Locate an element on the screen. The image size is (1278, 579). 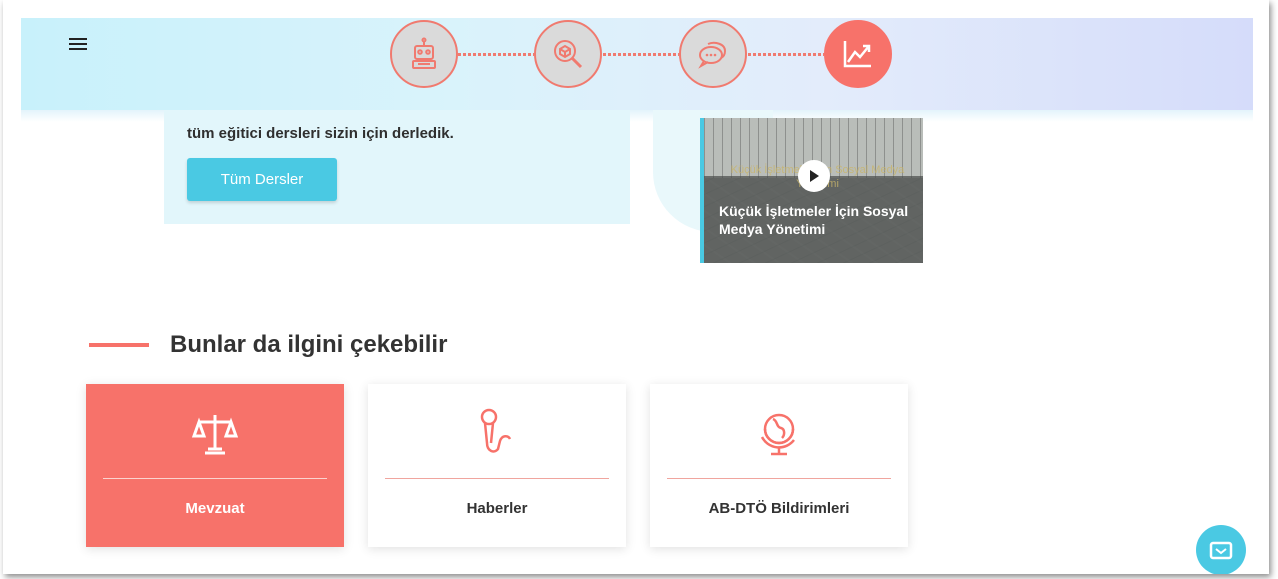
box-search-icon is located at coordinates (568, 54).